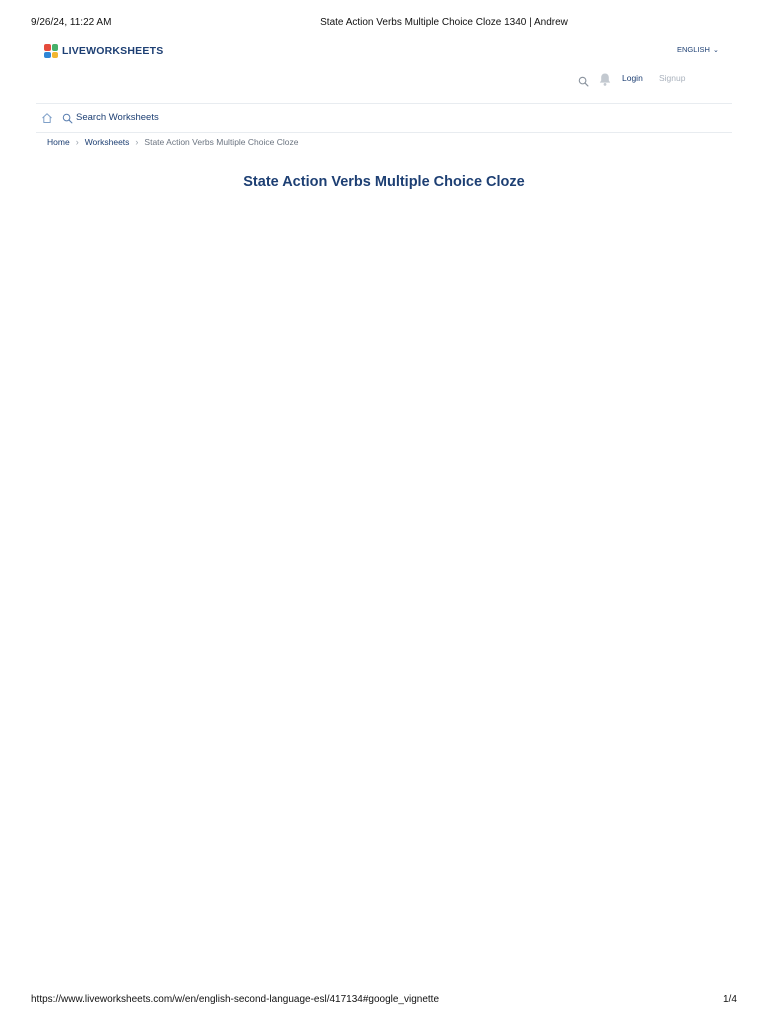  What do you see at coordinates (672, 78) in the screenshot?
I see `signup-link: Signup` at bounding box center [672, 78].